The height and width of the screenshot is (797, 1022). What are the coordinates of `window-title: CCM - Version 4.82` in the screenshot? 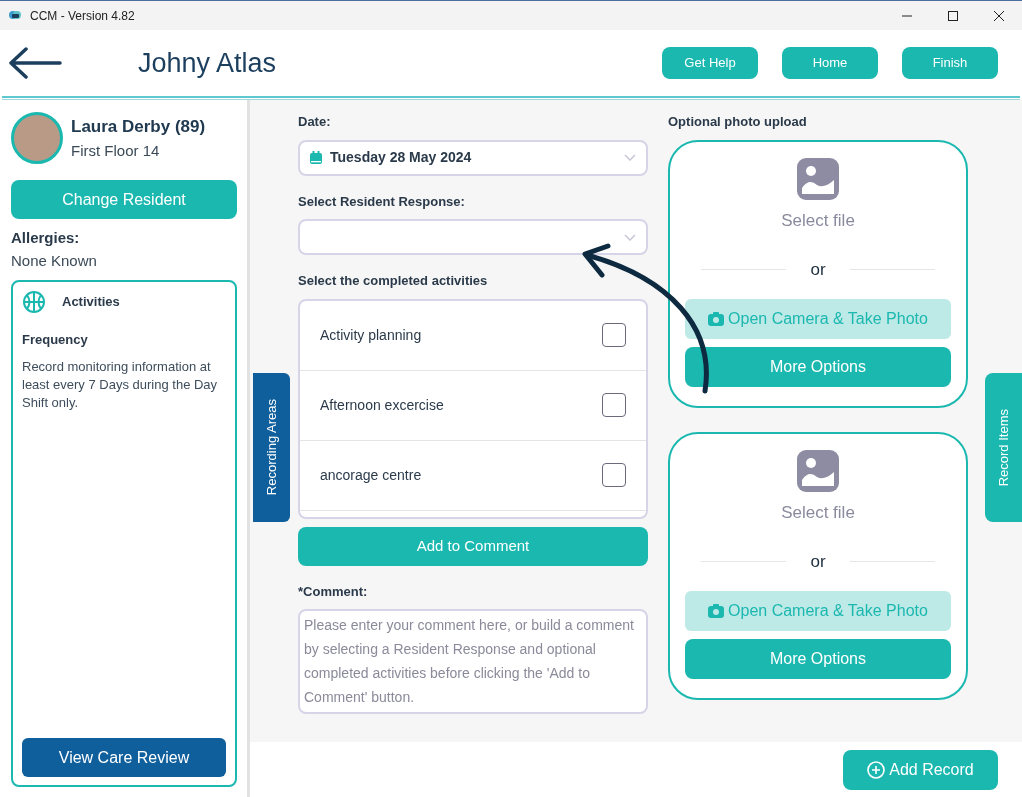 It's located at (82, 16).